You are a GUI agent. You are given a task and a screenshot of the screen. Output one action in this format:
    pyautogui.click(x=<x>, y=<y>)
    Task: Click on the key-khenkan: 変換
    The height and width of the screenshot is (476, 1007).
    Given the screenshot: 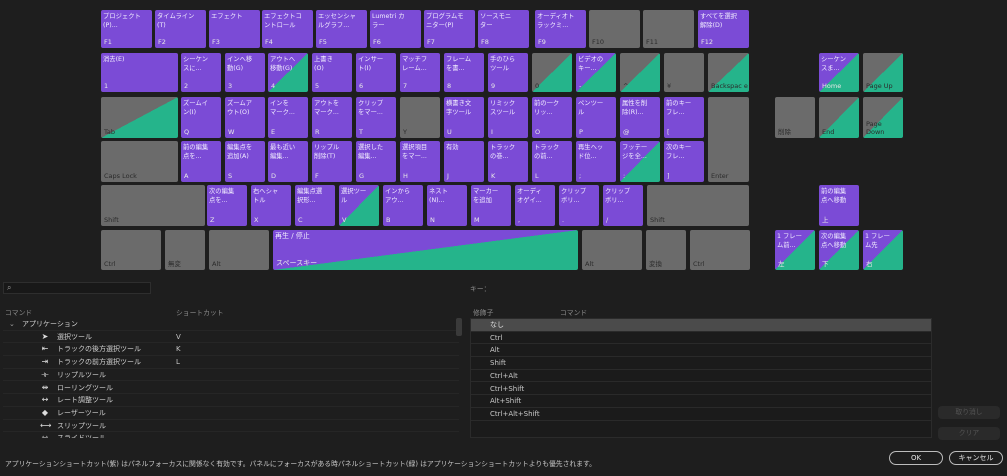 What is the action you would take?
    pyautogui.click(x=666, y=250)
    